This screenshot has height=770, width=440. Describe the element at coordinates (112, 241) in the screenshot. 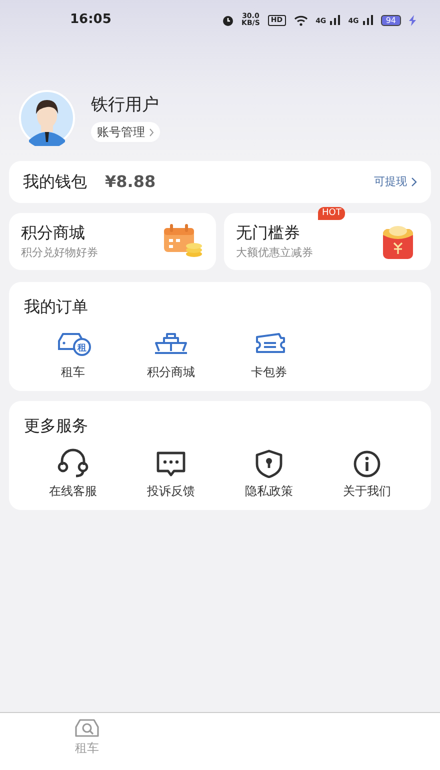

I see `promo-card: 积分商城 积分兑好物好券` at that location.